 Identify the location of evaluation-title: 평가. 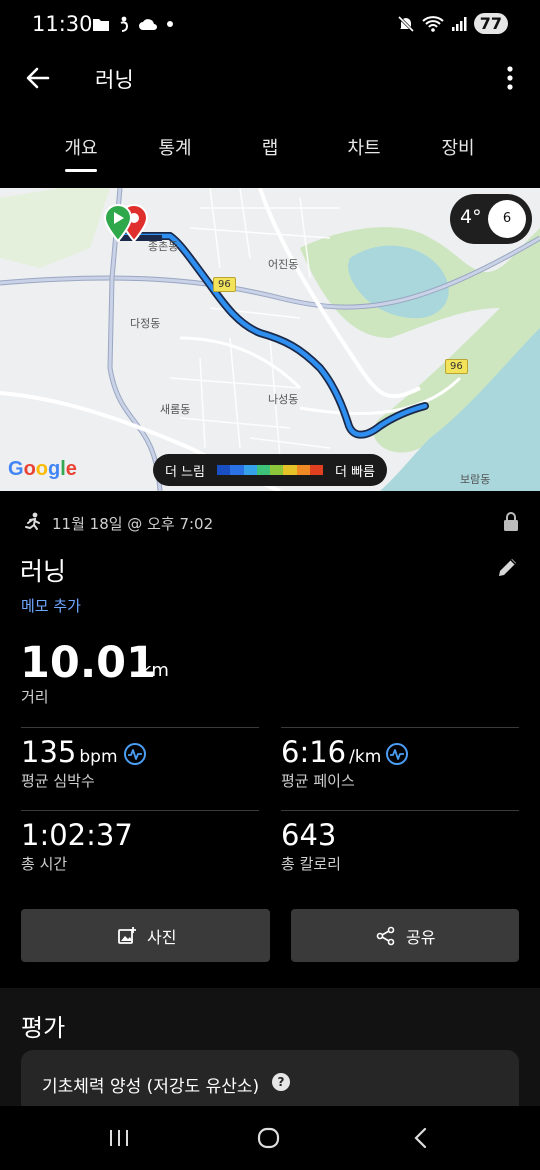
(43, 1028).